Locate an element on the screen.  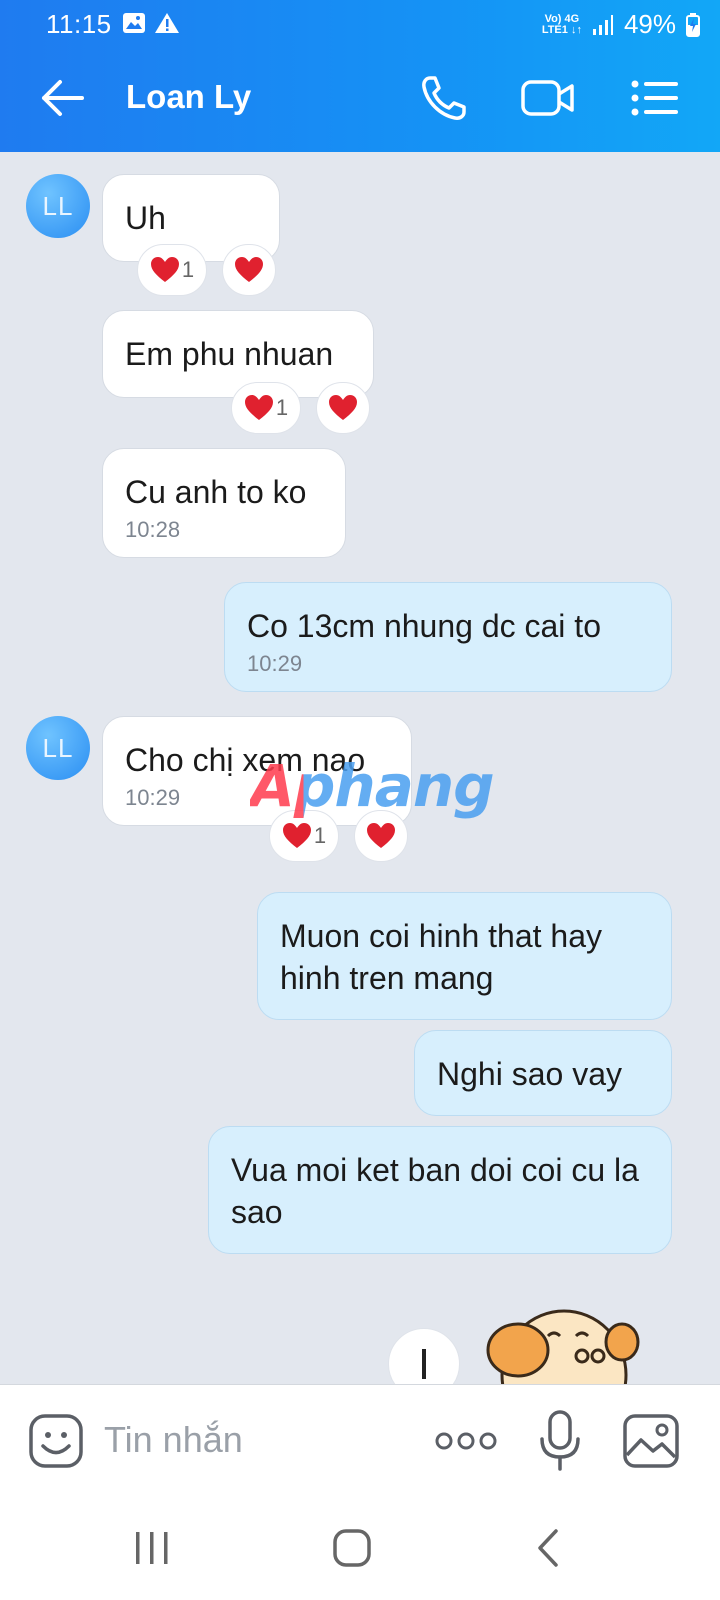
status-time: 11:15 is located at coordinates (79, 24).